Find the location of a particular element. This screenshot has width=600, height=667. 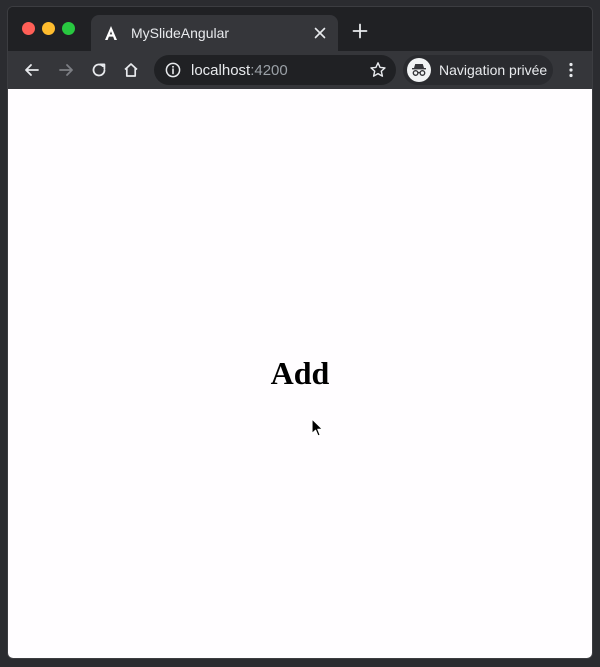

url-text: localhost:4200 is located at coordinates (279, 70).